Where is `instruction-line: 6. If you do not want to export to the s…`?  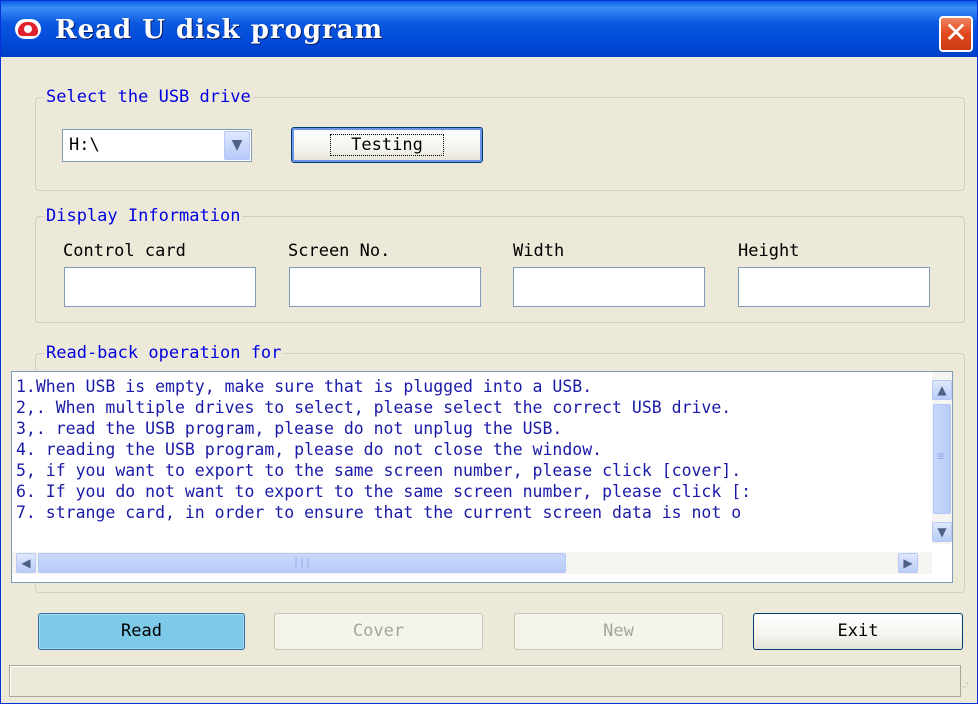
instruction-line: 6. If you do not want to export to the s… is located at coordinates (384, 491).